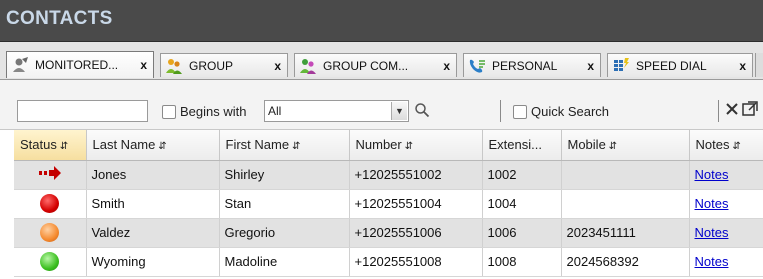 The height and width of the screenshot is (279, 763). Describe the element at coordinates (625, 262) in the screenshot. I see `mobile-cell: 2024568392` at that location.